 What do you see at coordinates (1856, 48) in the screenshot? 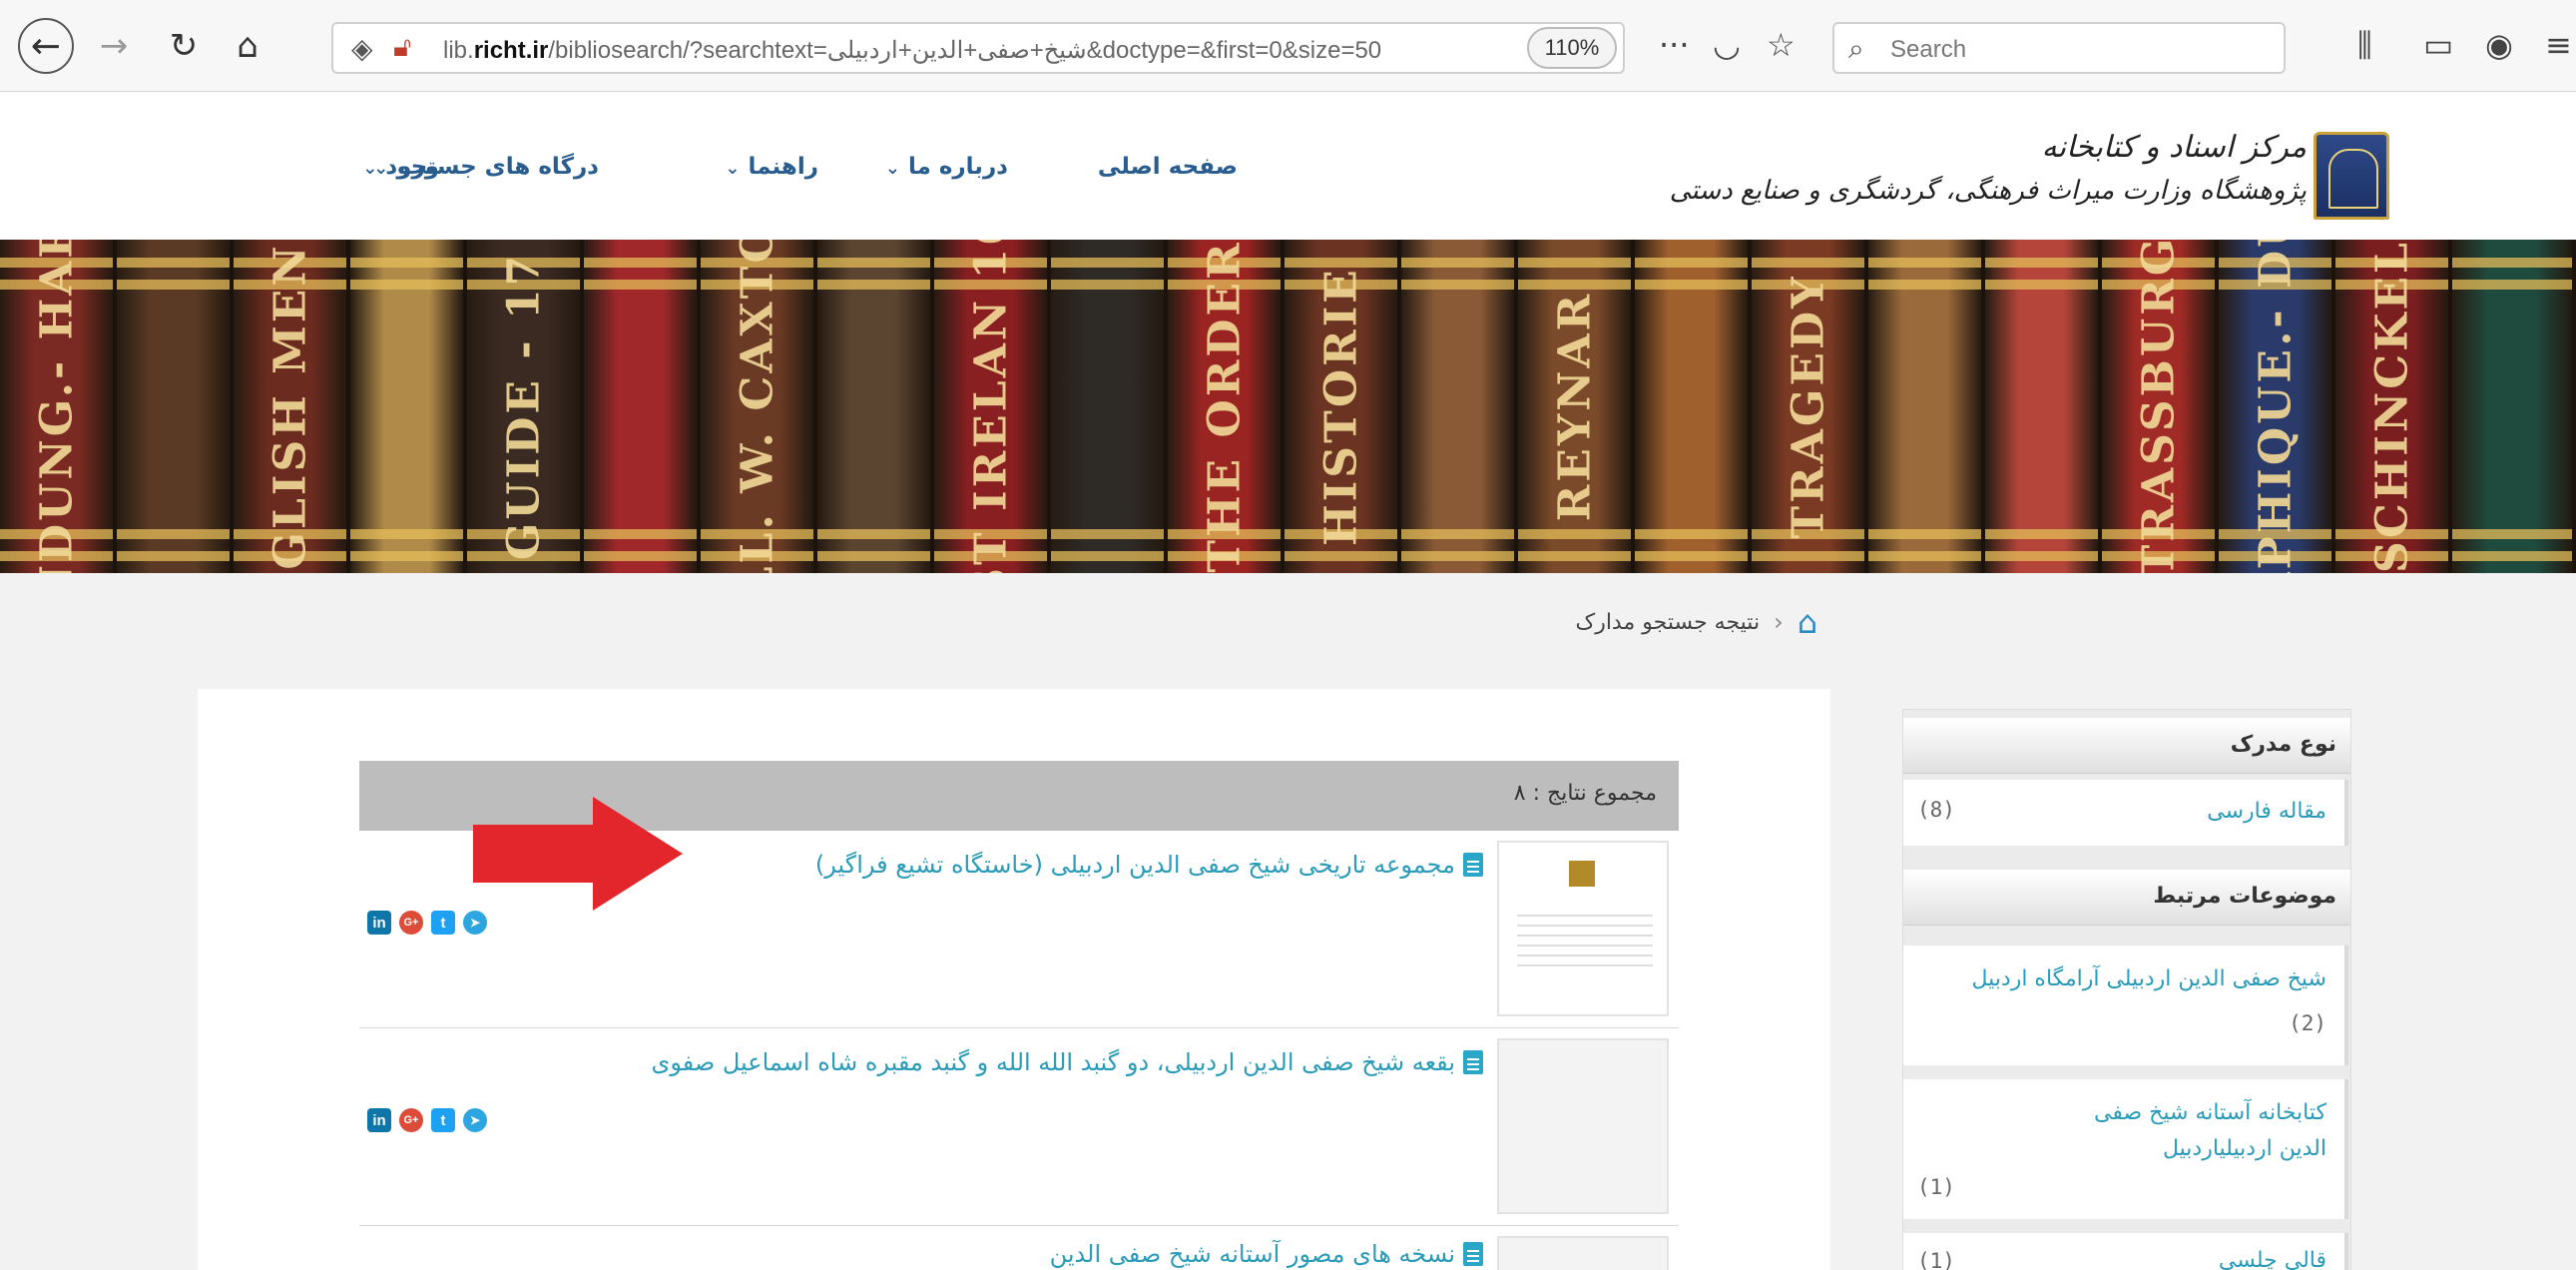
I see `search-icon: ⌕` at bounding box center [1856, 48].